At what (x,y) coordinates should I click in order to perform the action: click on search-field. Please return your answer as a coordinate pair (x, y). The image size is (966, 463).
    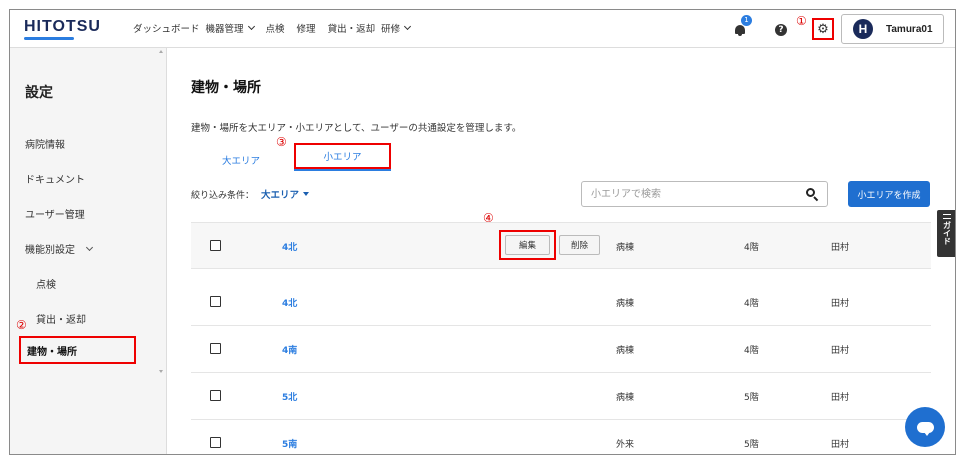
    Looking at the image, I should click on (704, 194).